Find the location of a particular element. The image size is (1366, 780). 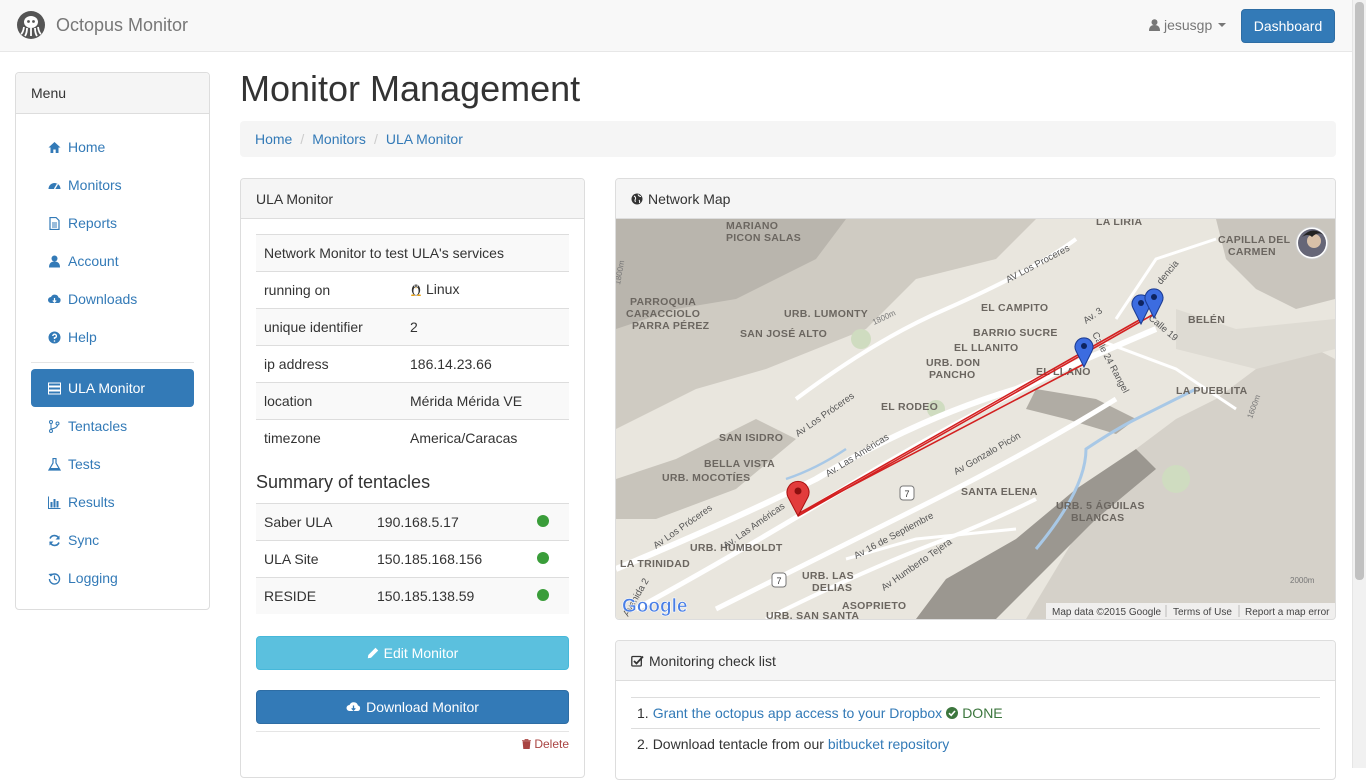

page-scrollbar is located at coordinates (1359, 384).